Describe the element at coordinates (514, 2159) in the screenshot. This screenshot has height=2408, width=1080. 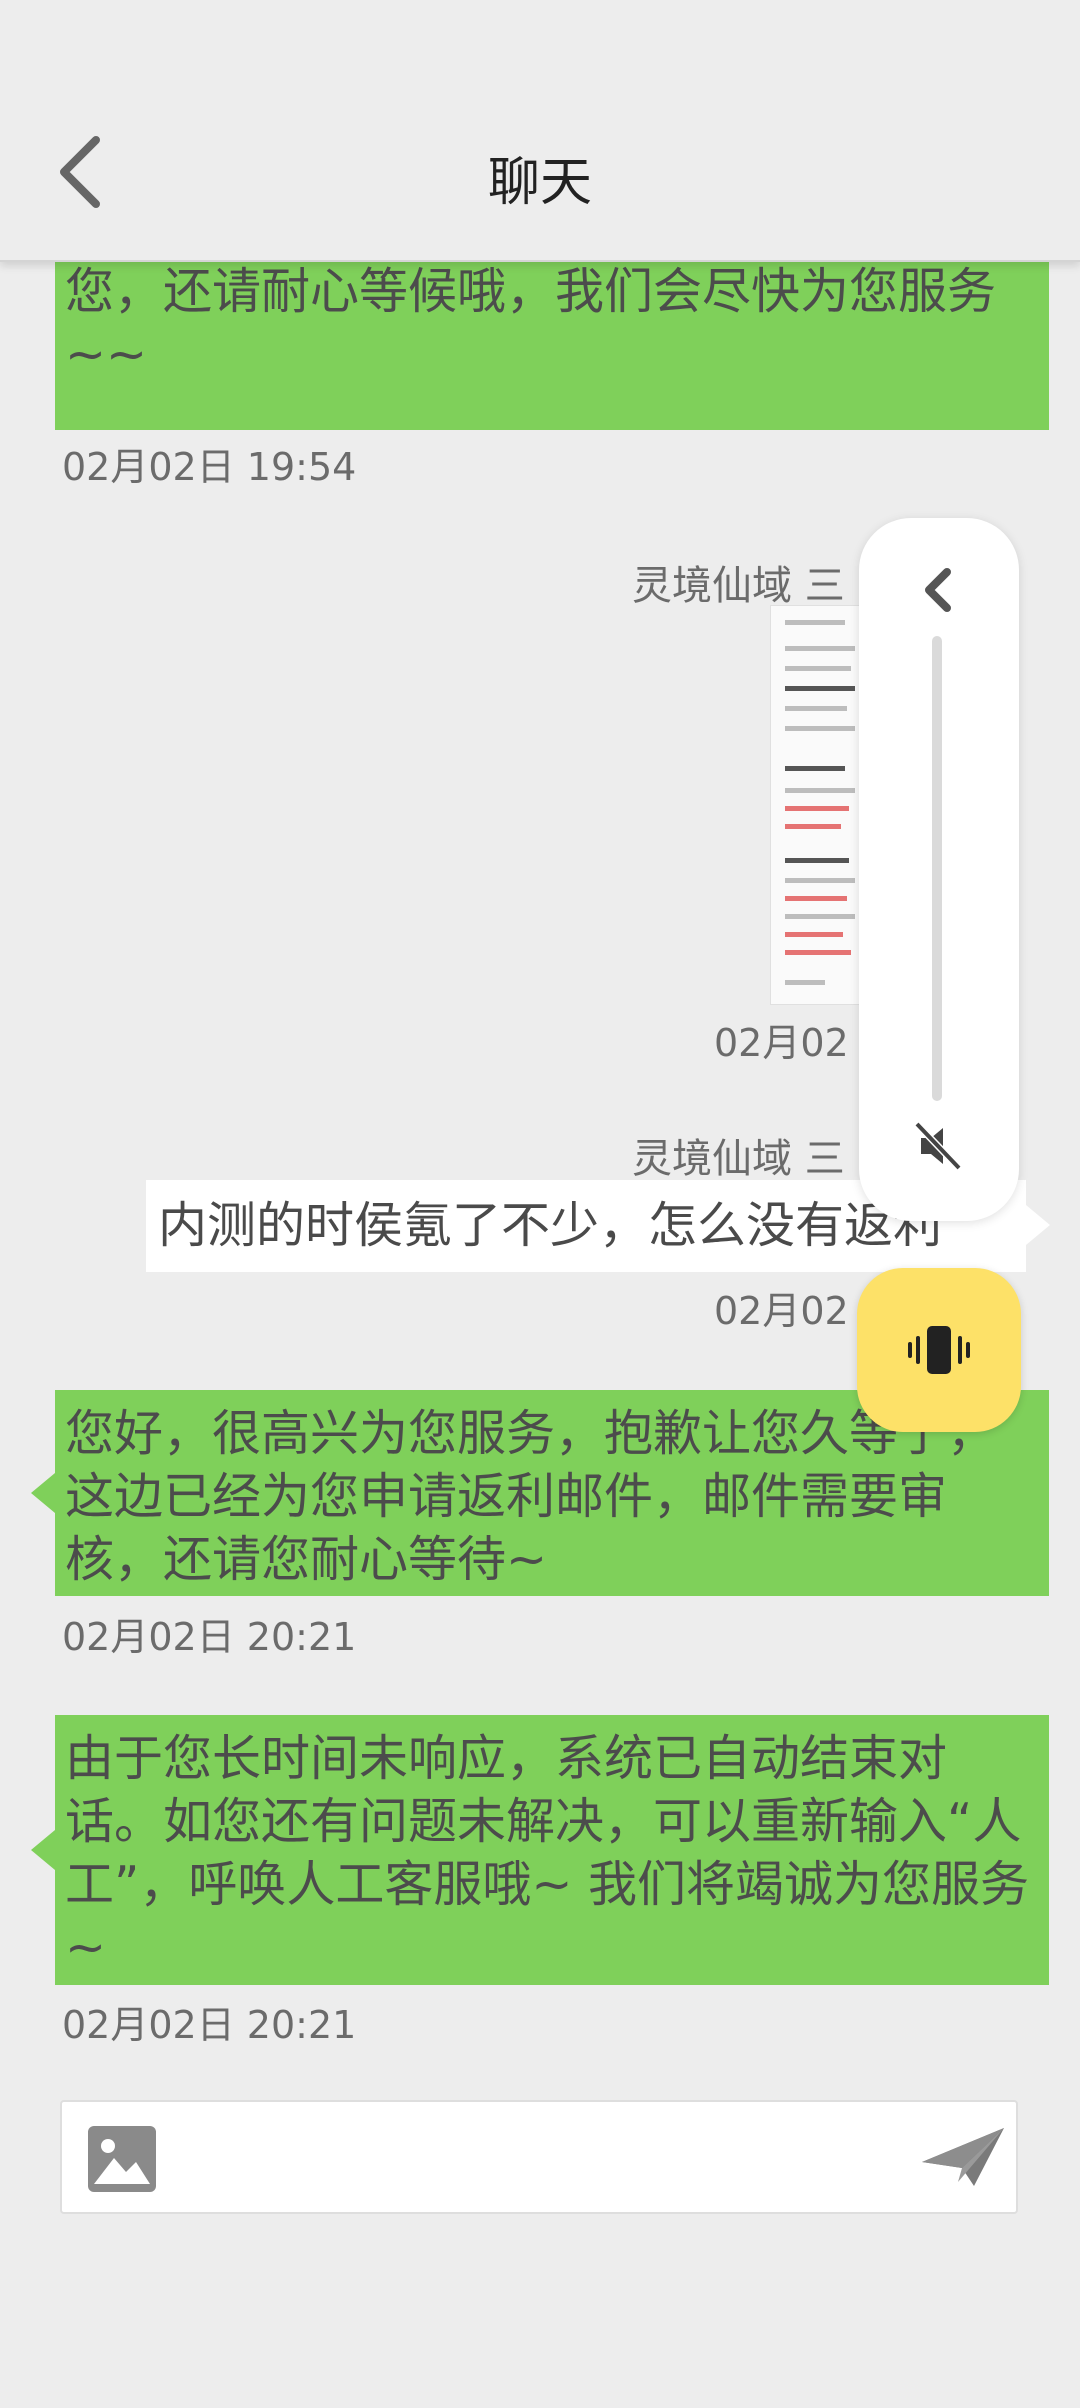
I see `message-input` at that location.